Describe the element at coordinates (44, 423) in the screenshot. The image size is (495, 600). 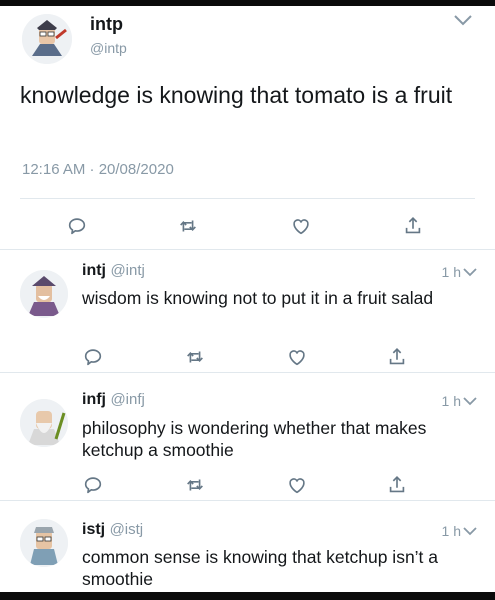
I see `avatar-infj` at that location.